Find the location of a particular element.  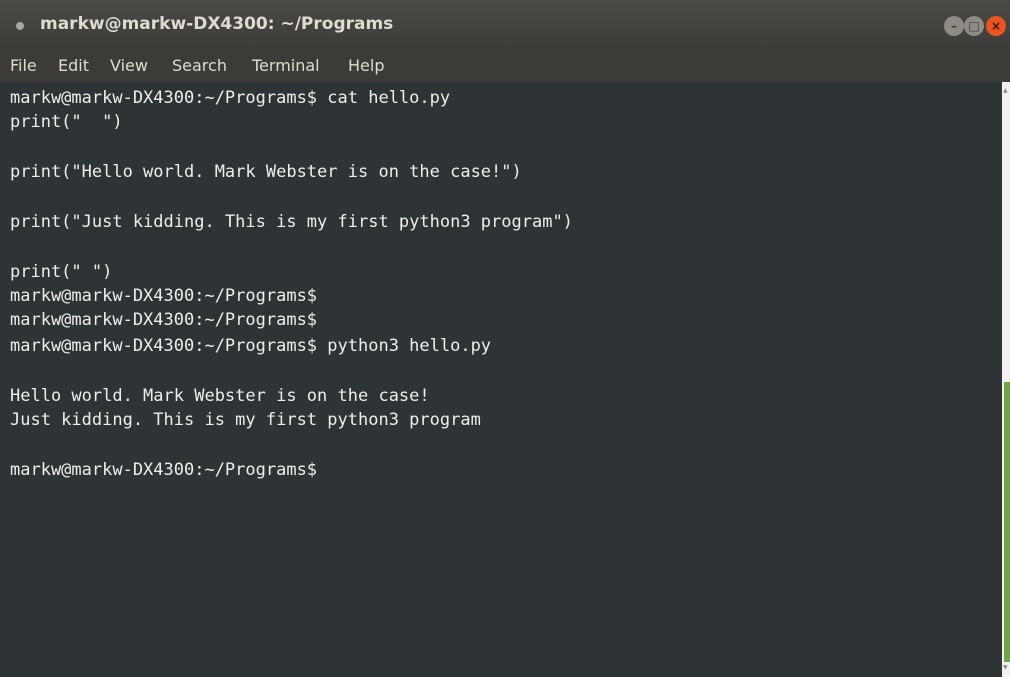

menu-edit: Edit is located at coordinates (73, 65).